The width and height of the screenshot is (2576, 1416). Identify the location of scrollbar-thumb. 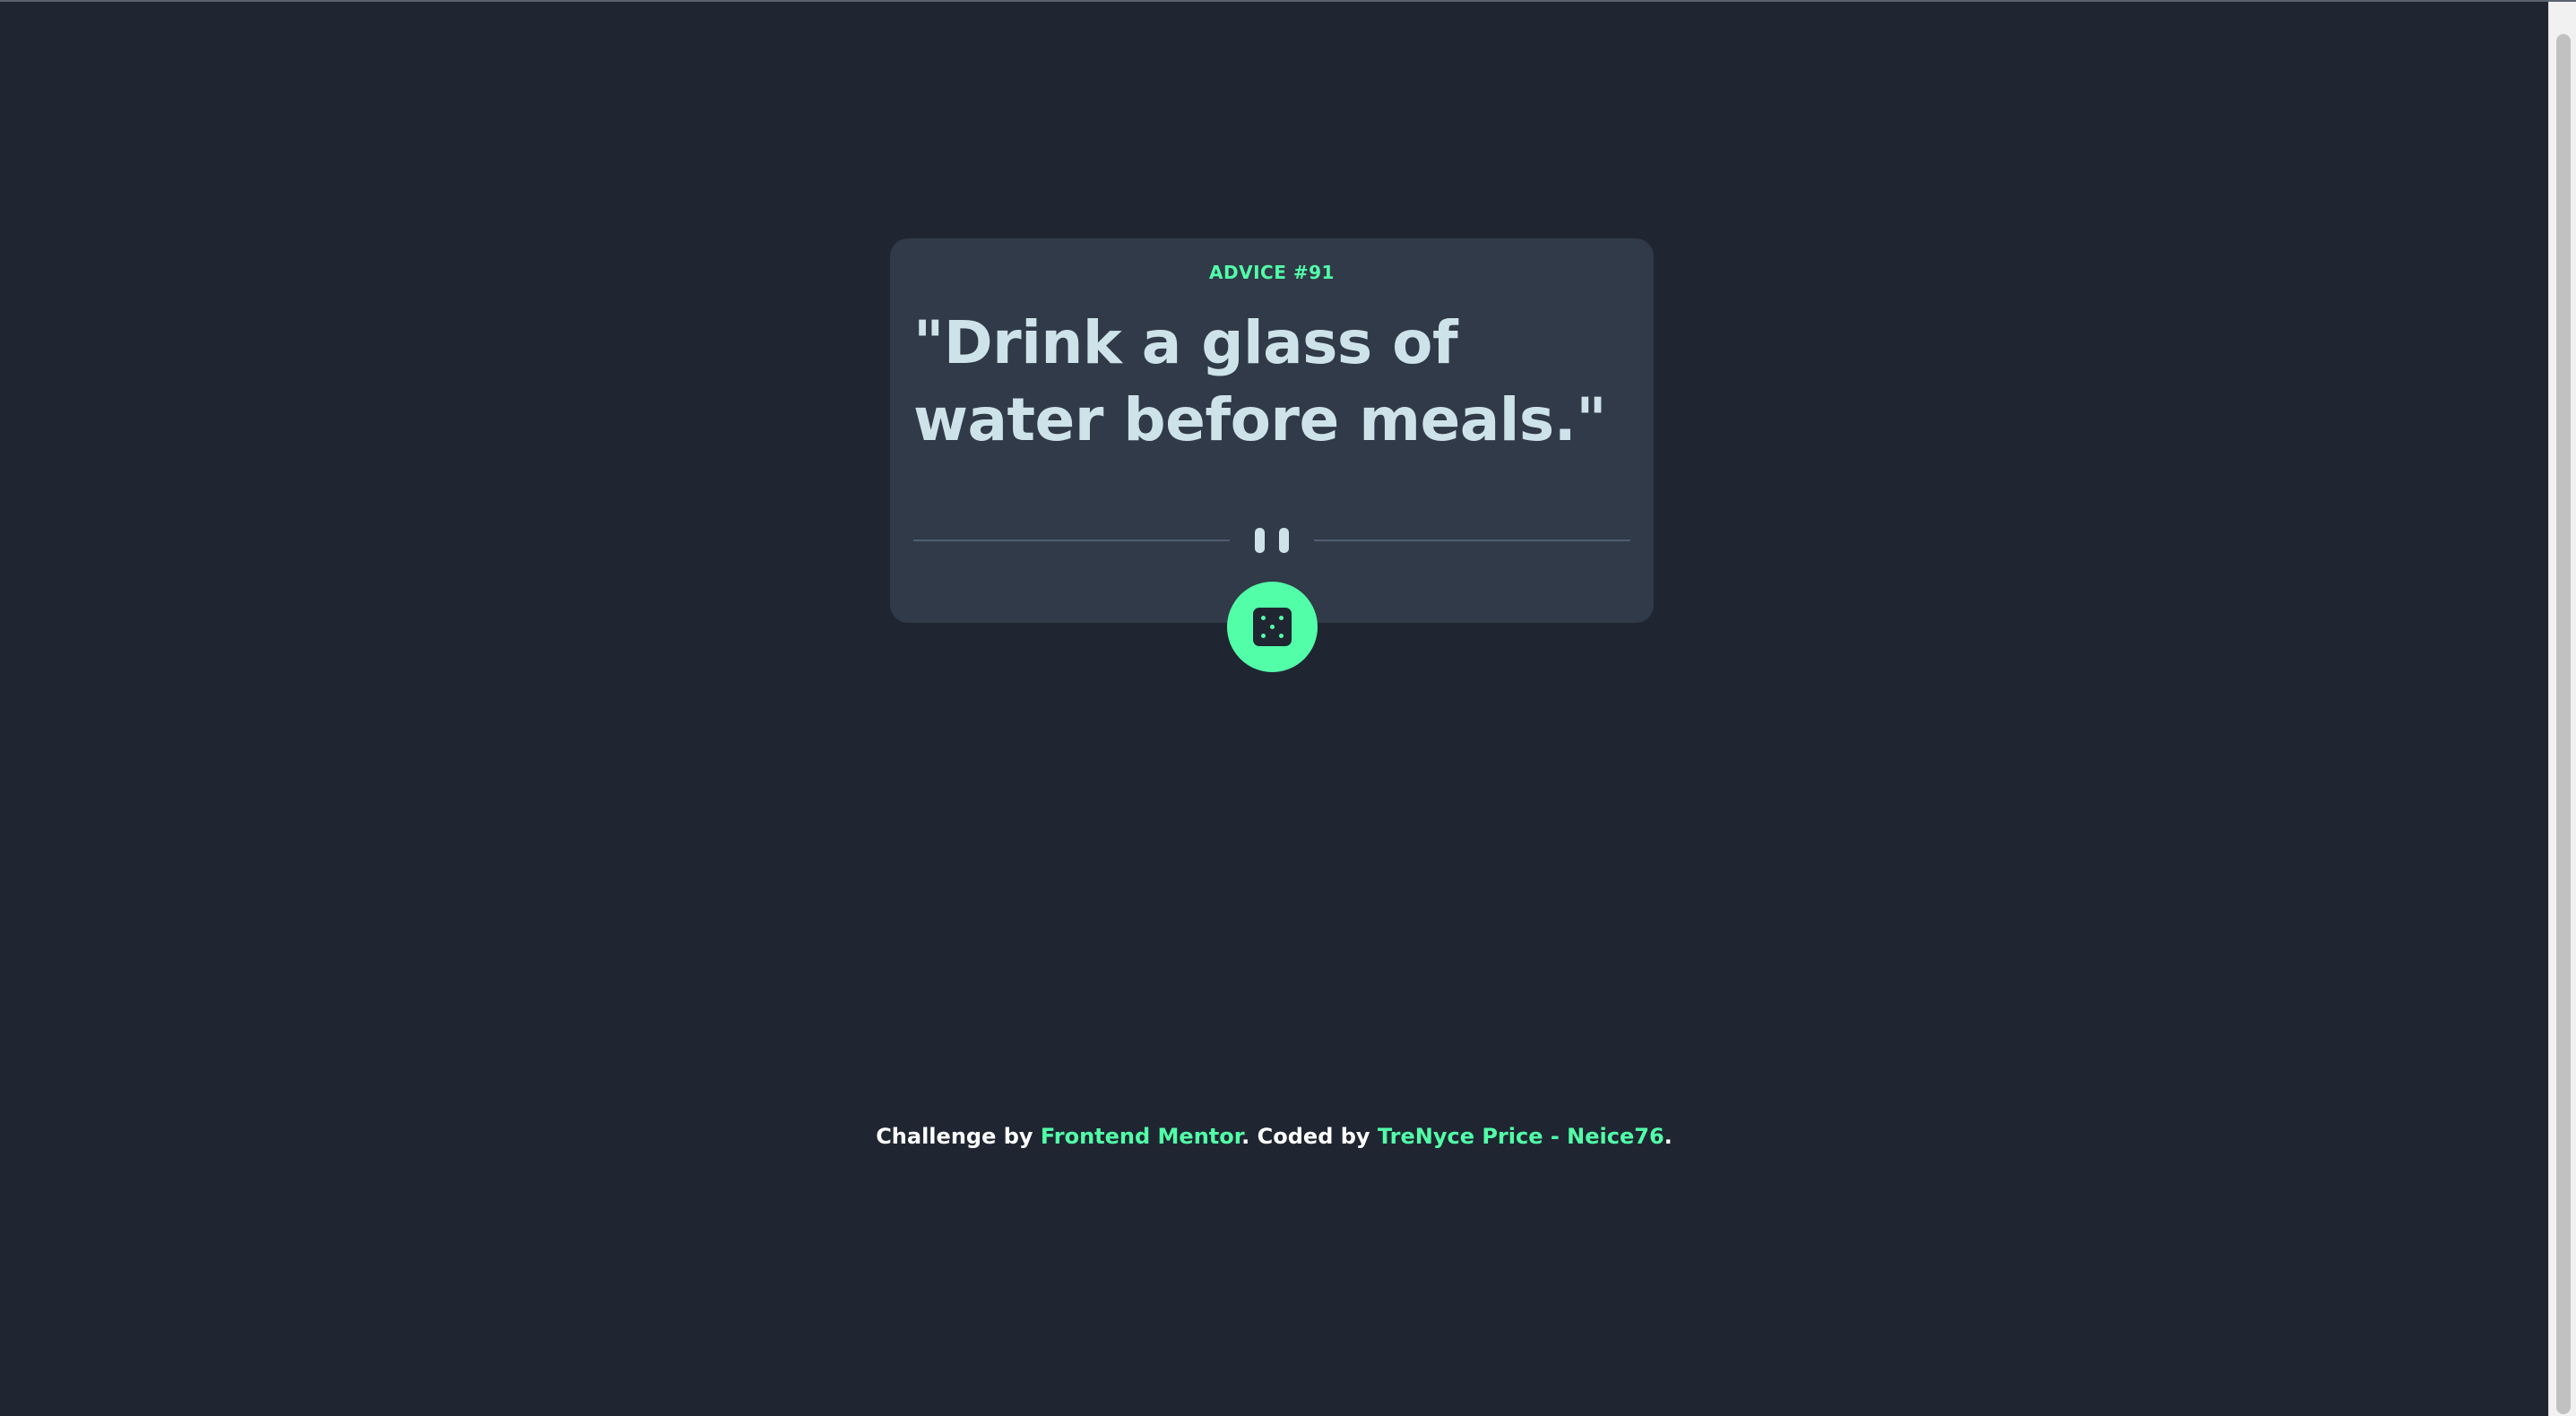
(2563, 724).